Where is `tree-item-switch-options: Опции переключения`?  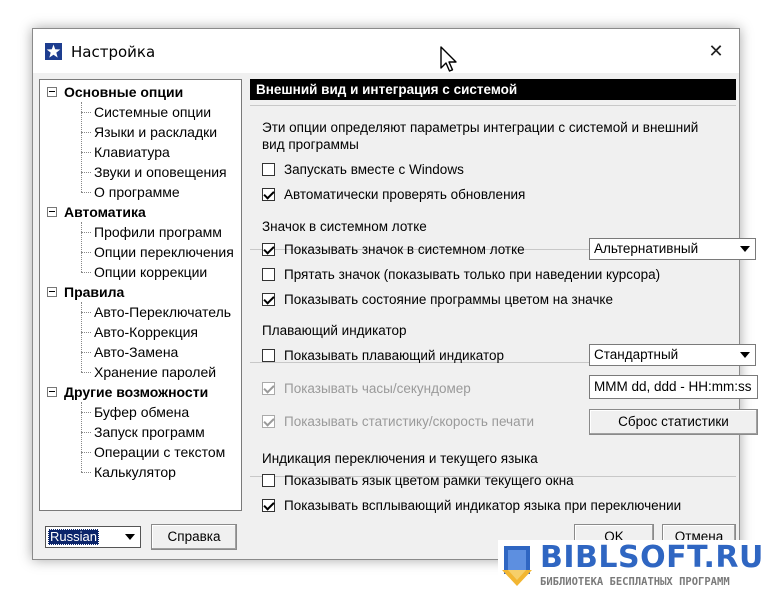 tree-item-switch-options: Опции переключения is located at coordinates (140, 252).